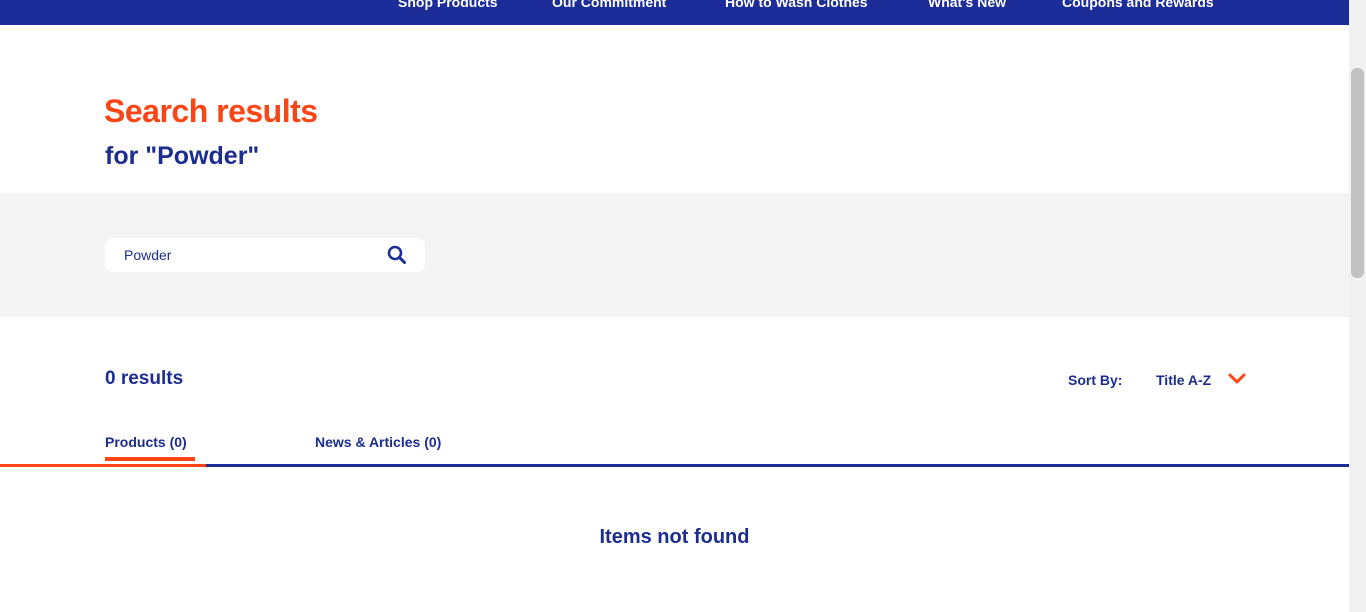 The image size is (1366, 612). What do you see at coordinates (796, 5) in the screenshot?
I see `nav-item-how-to-wash-clothes: How to Wash Clothes` at bounding box center [796, 5].